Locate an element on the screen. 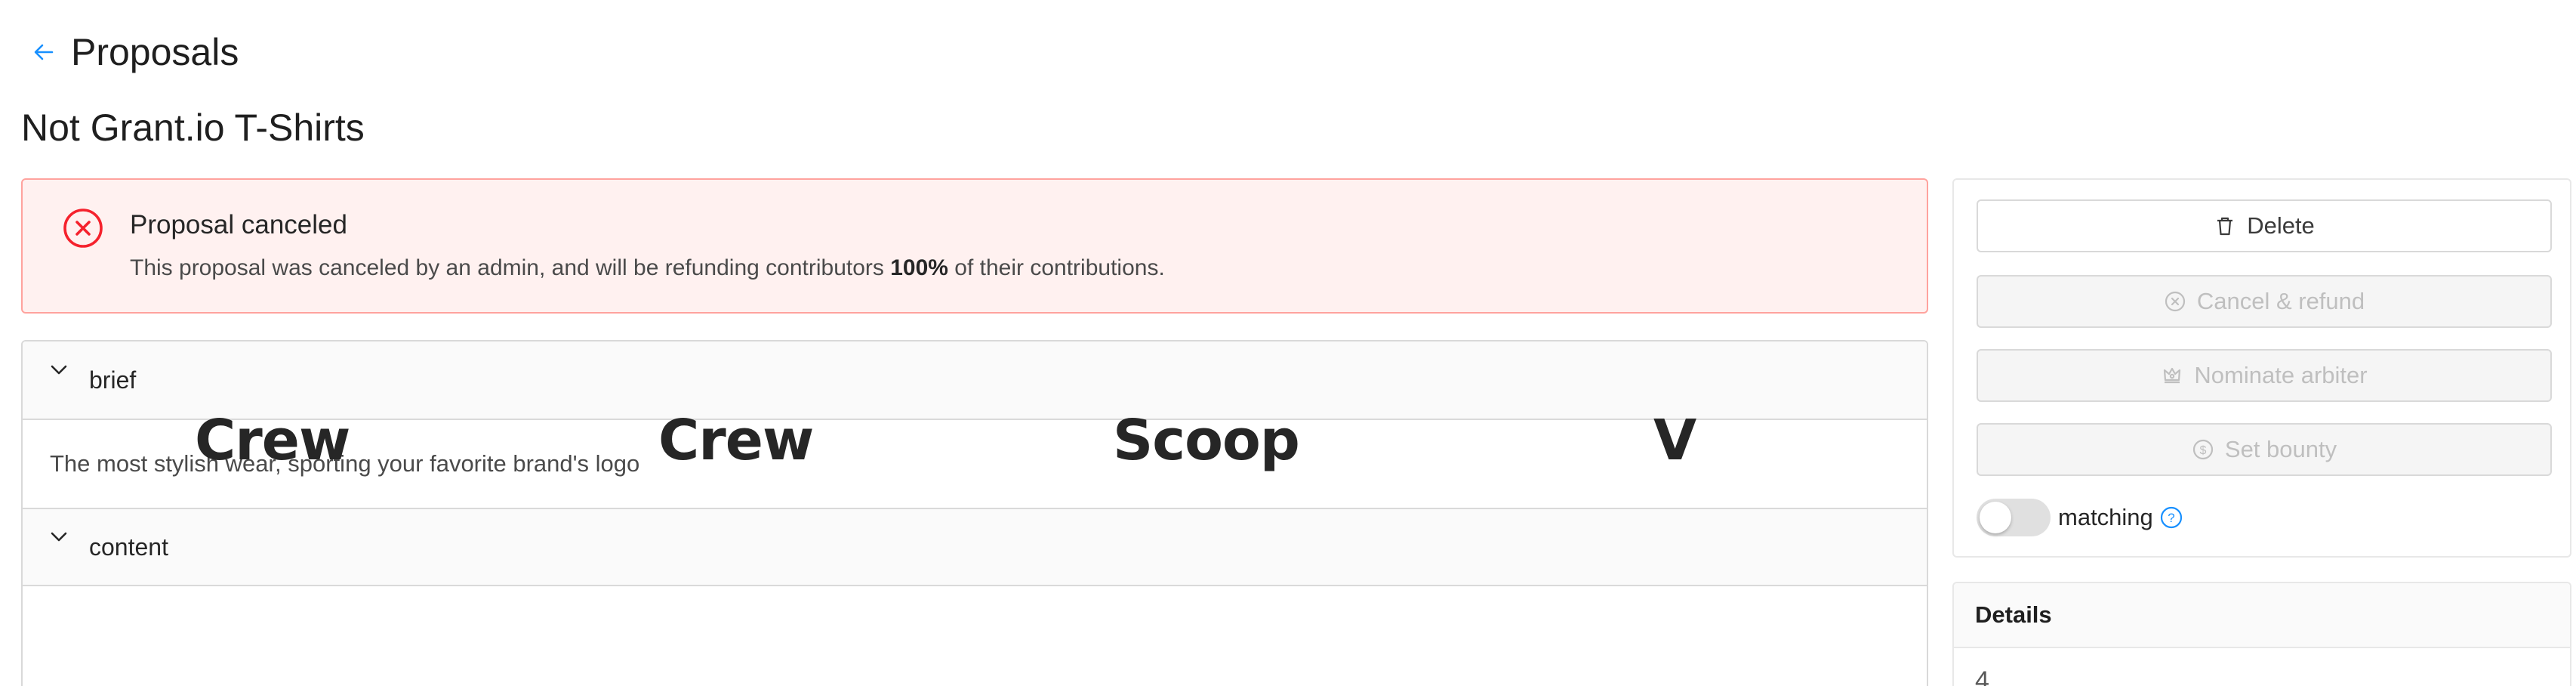 The height and width of the screenshot is (686, 2576). switch-knob is located at coordinates (1995, 517).